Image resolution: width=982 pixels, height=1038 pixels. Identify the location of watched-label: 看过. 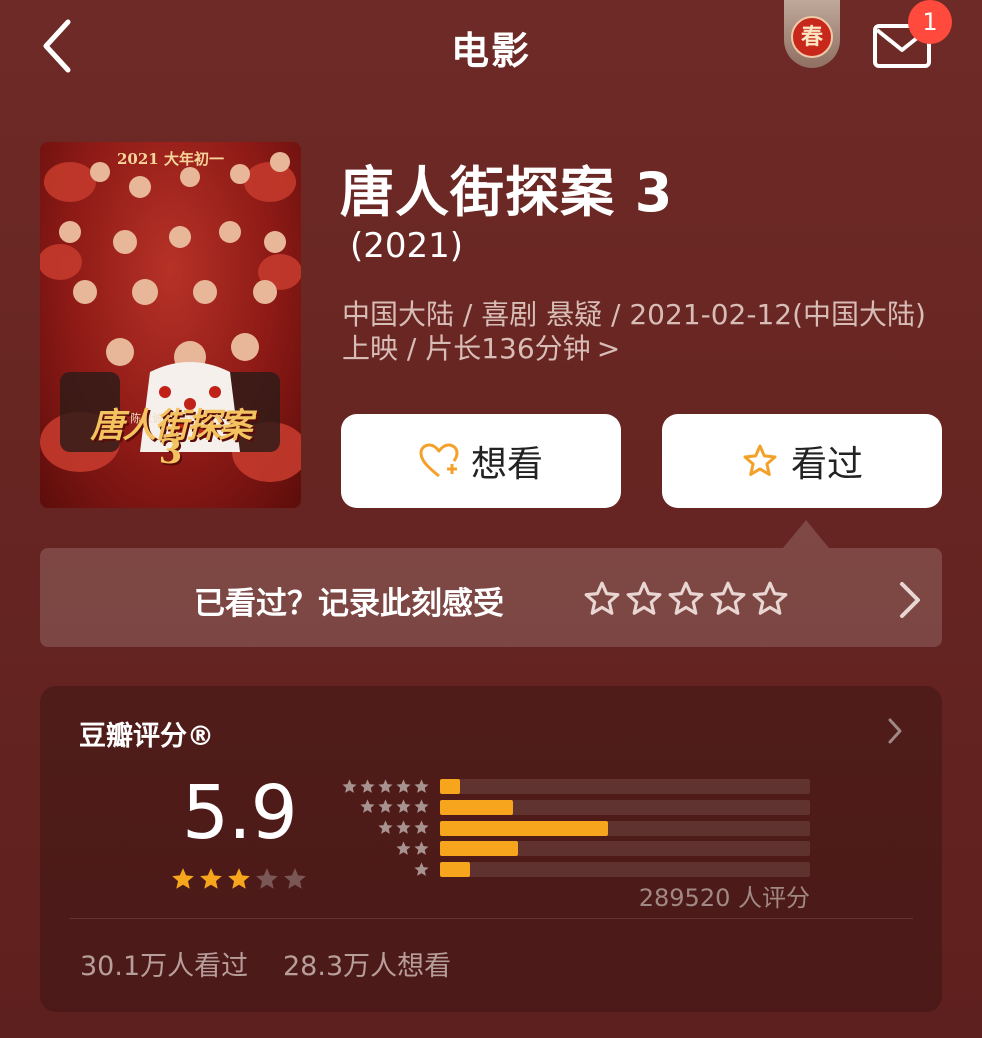
(826, 464).